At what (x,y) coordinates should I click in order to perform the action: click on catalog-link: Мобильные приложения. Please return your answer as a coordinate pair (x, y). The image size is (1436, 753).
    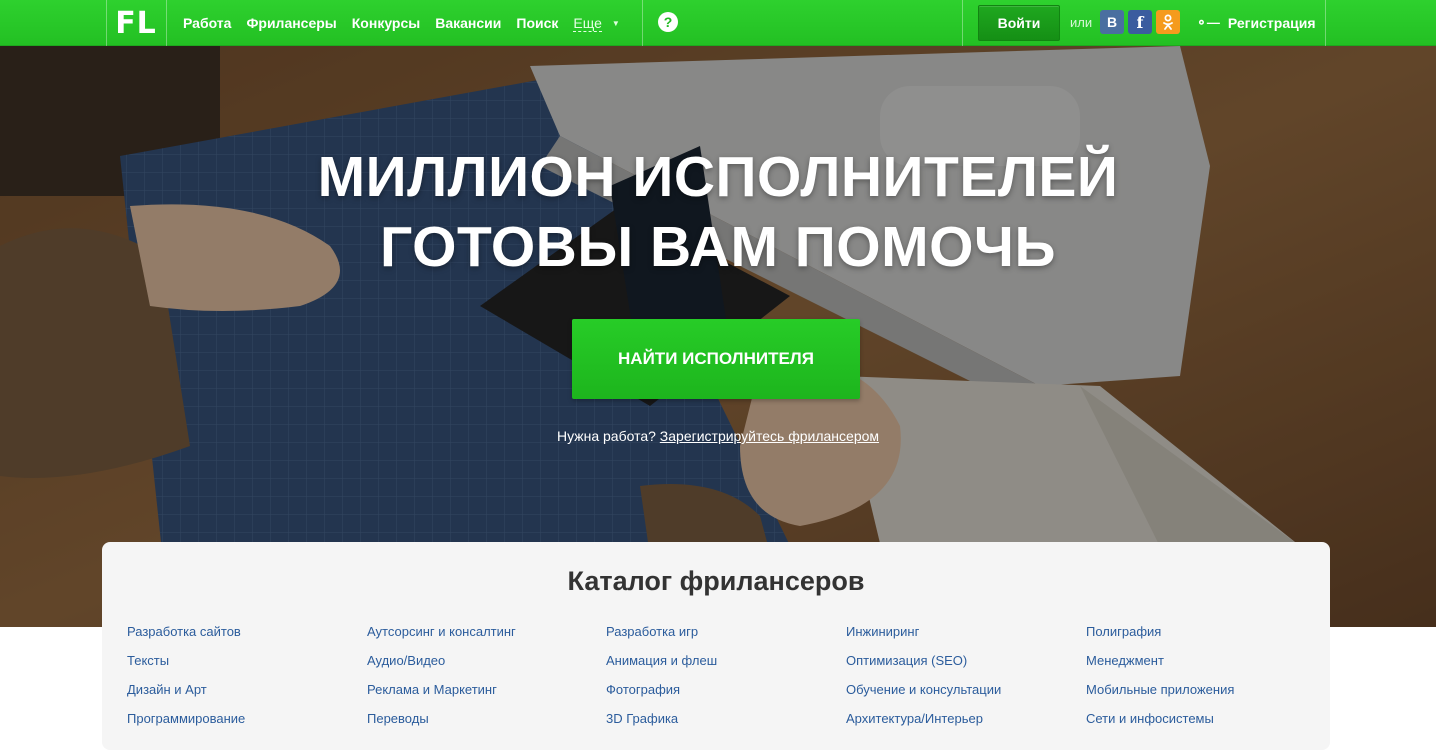
    Looking at the image, I should click on (1160, 696).